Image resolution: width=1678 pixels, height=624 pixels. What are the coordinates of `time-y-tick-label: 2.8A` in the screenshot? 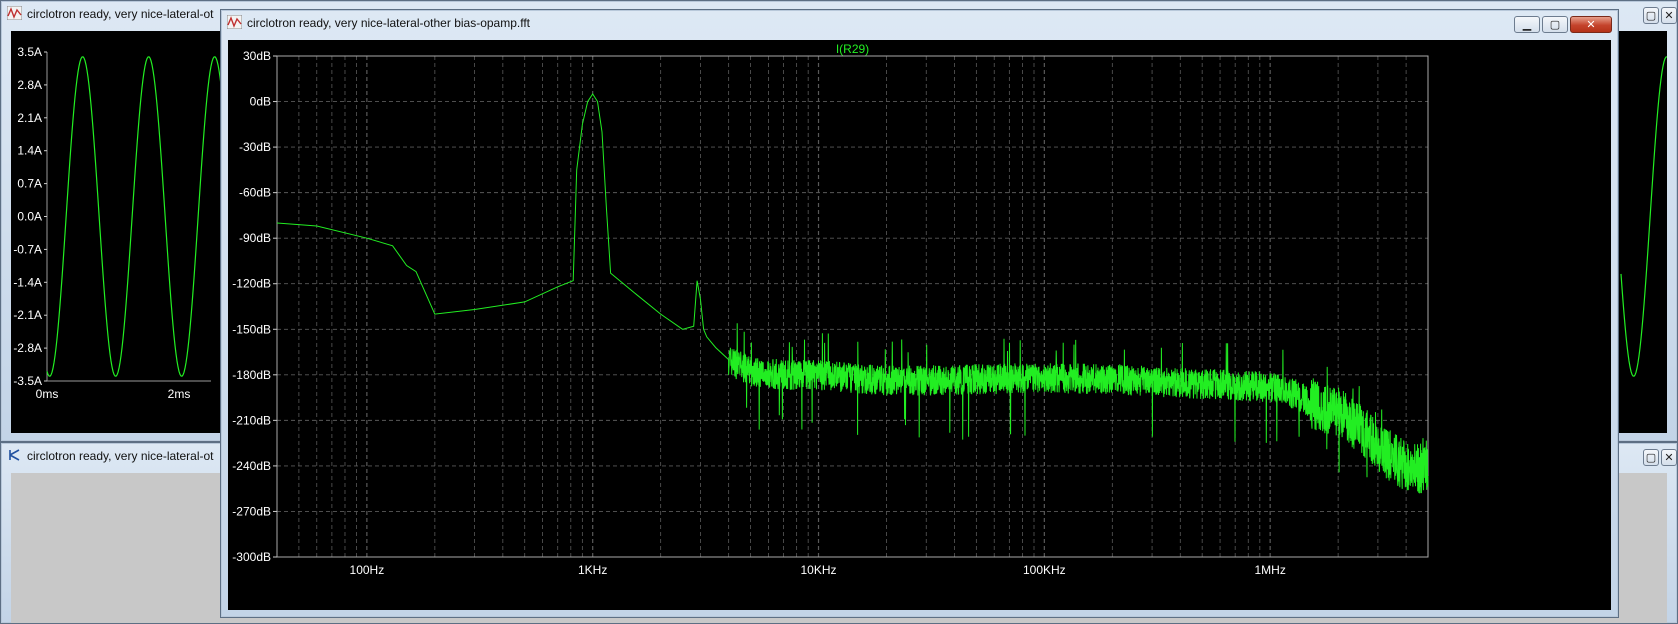 It's located at (29, 85).